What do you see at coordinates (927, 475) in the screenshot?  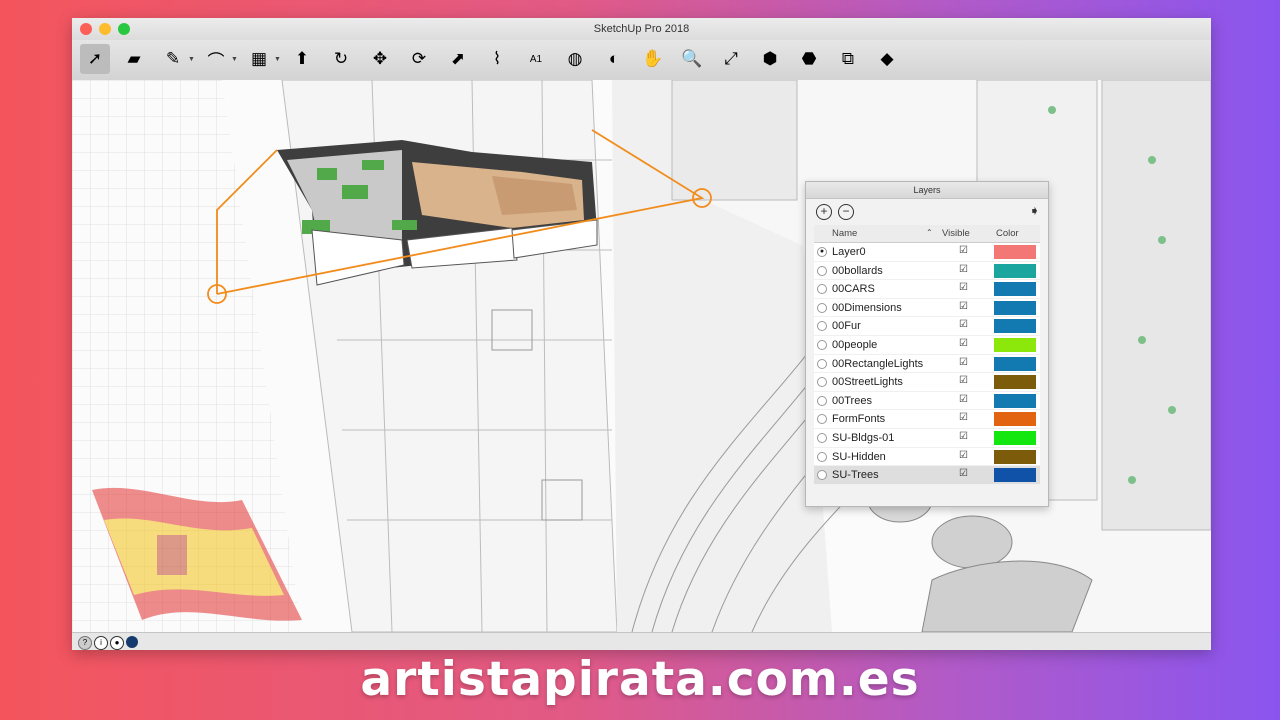 I see `layer-row: SU-Trees ☑` at bounding box center [927, 475].